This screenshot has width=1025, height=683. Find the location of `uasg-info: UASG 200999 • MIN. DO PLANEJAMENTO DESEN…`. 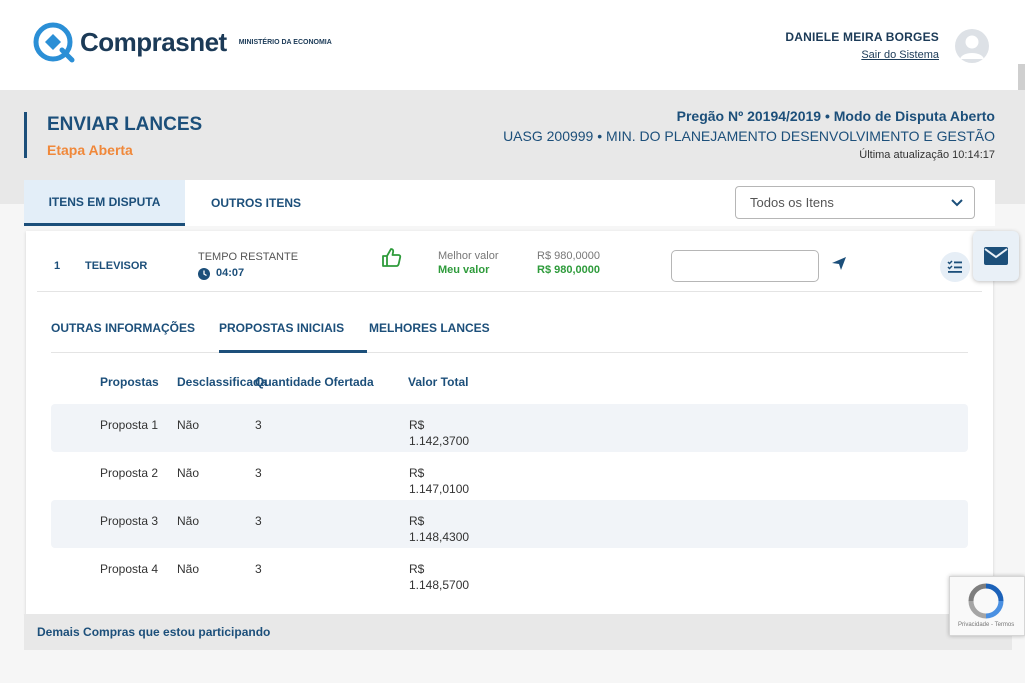

uasg-info: UASG 200999 • MIN. DO PLANEJAMENTO DESEN… is located at coordinates (749, 136).